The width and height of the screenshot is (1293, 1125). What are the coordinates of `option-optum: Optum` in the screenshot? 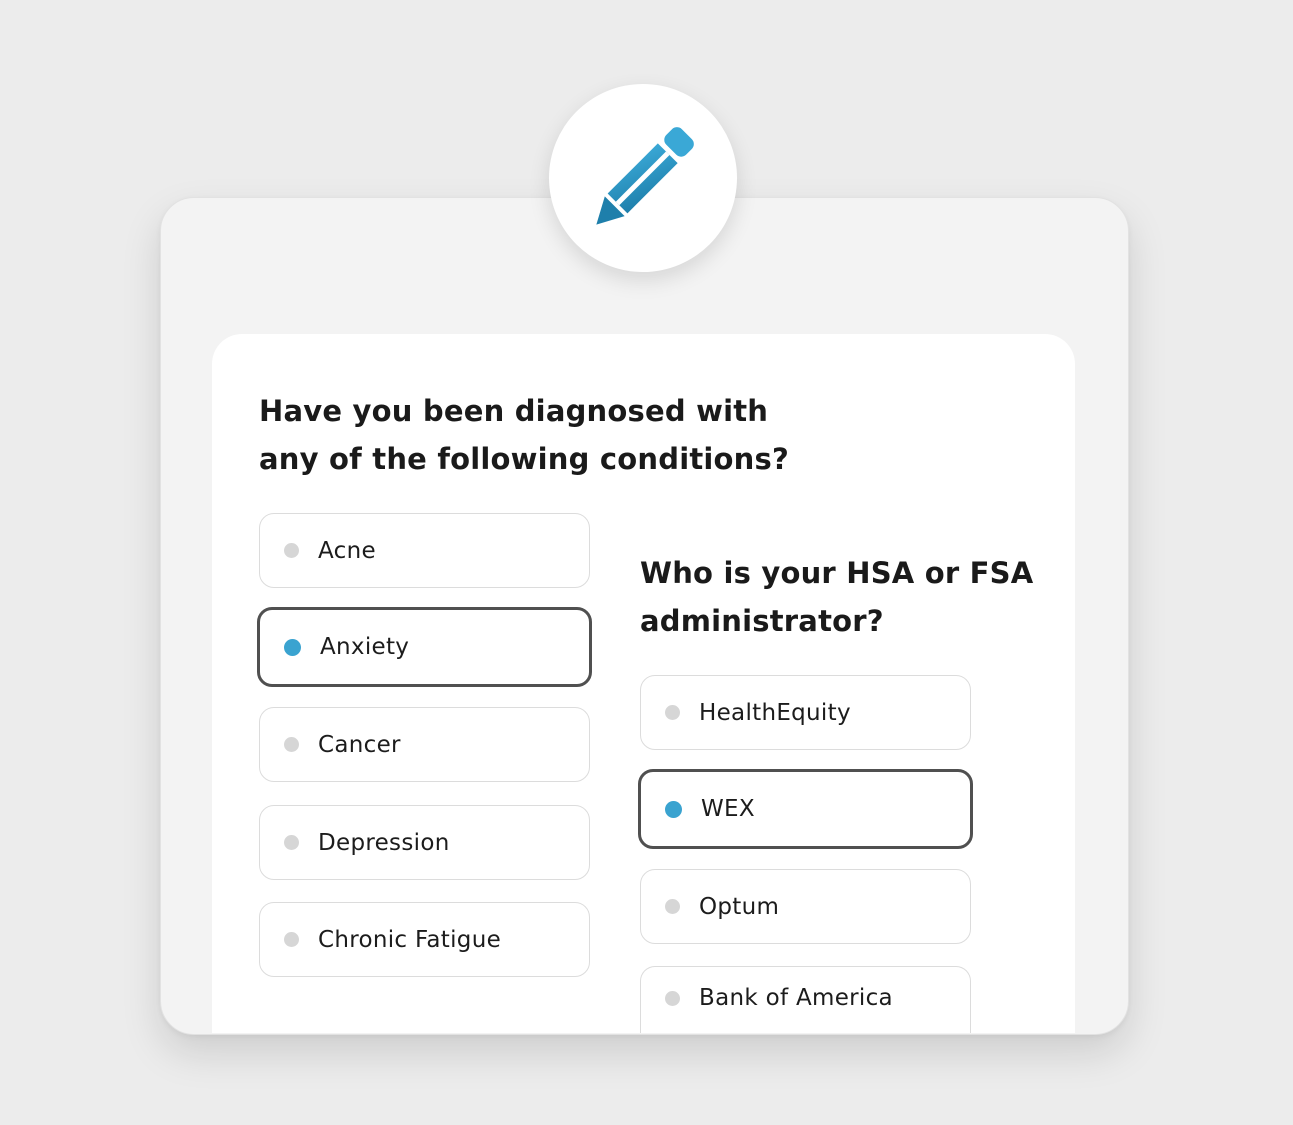 It's located at (805, 906).